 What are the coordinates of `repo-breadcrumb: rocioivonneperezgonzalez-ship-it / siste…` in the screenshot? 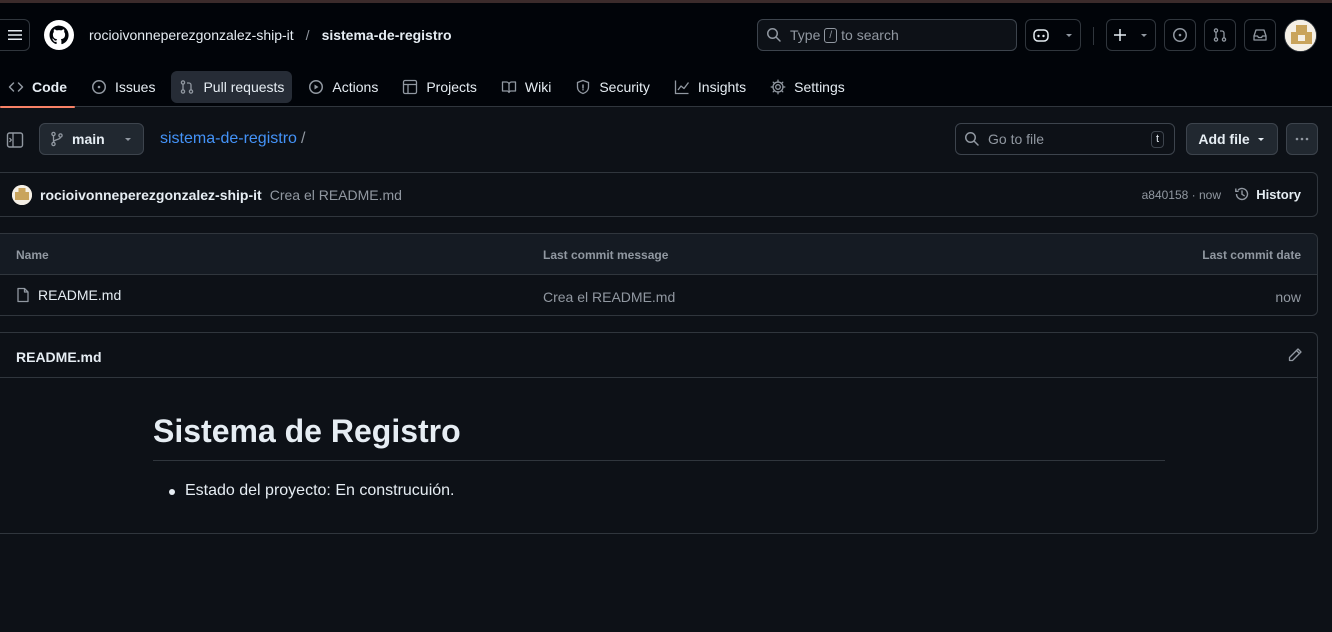 It's located at (270, 35).